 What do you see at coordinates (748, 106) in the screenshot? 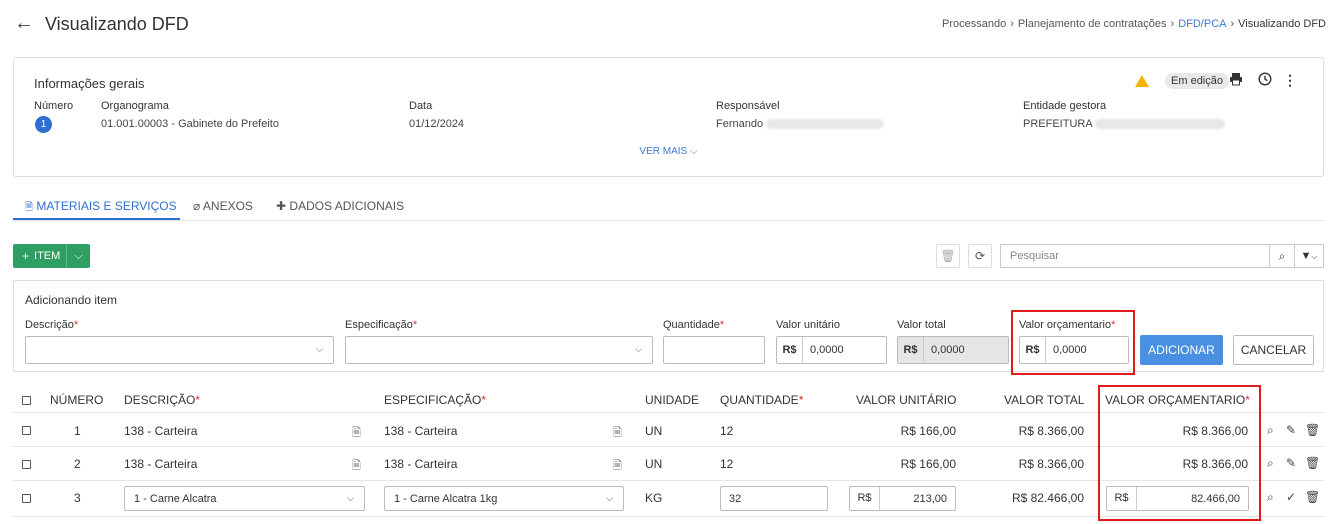
I see `responsavel-label: Responsável` at bounding box center [748, 106].